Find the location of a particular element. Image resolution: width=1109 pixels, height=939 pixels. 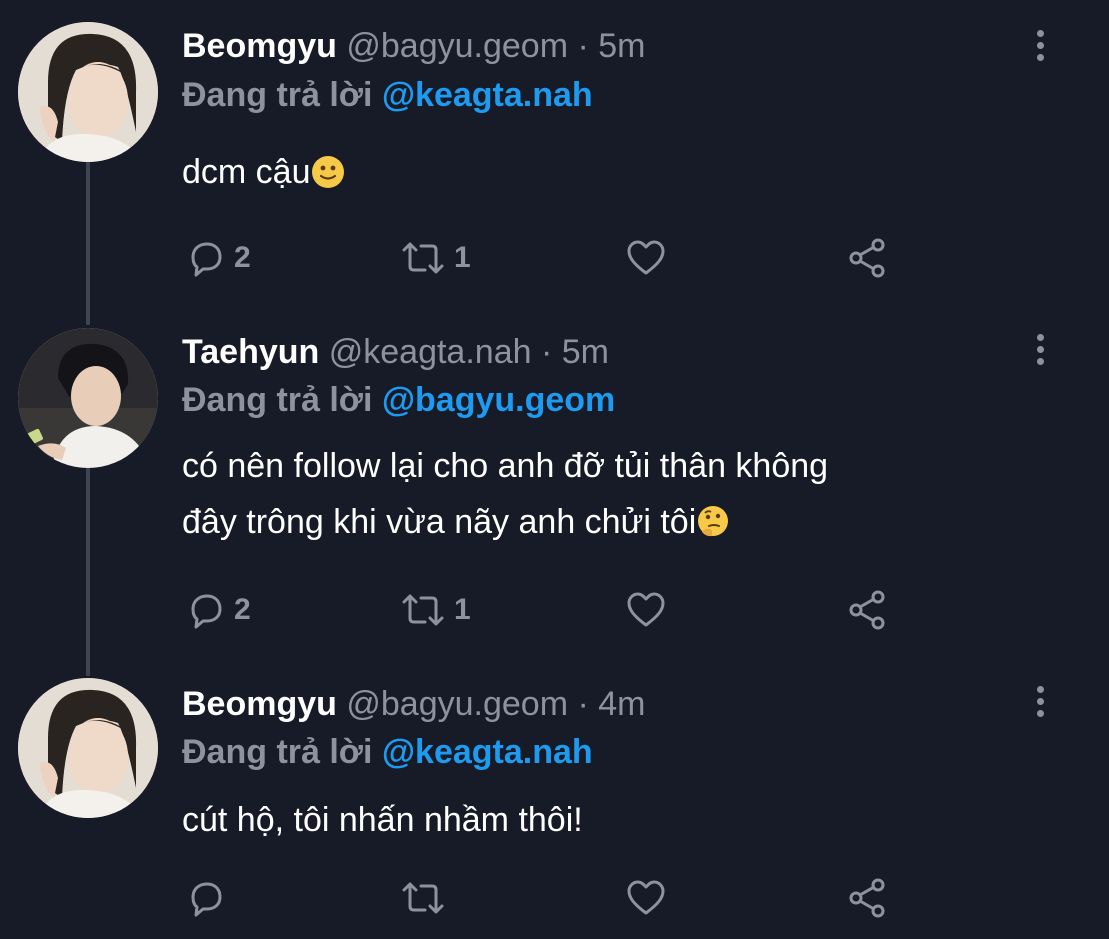

thinking-face-icon is located at coordinates (713, 528).